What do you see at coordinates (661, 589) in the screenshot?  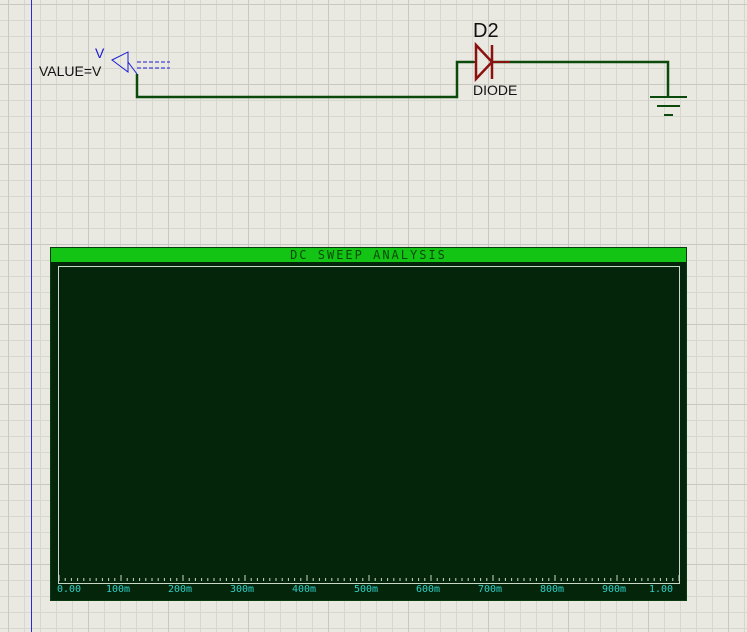 I see `x-axis-tick-label: 1.00` at bounding box center [661, 589].